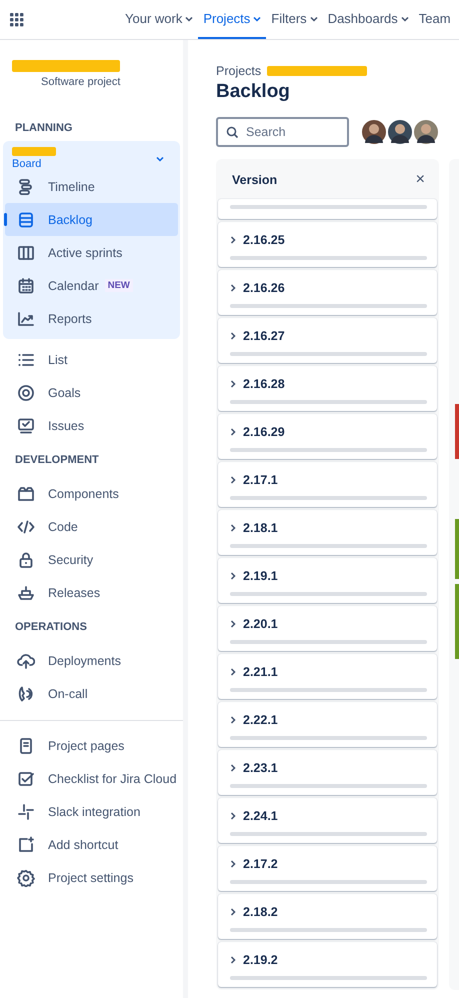 The height and width of the screenshot is (998, 459). Describe the element at coordinates (26, 593) in the screenshot. I see `ship-icon` at that location.